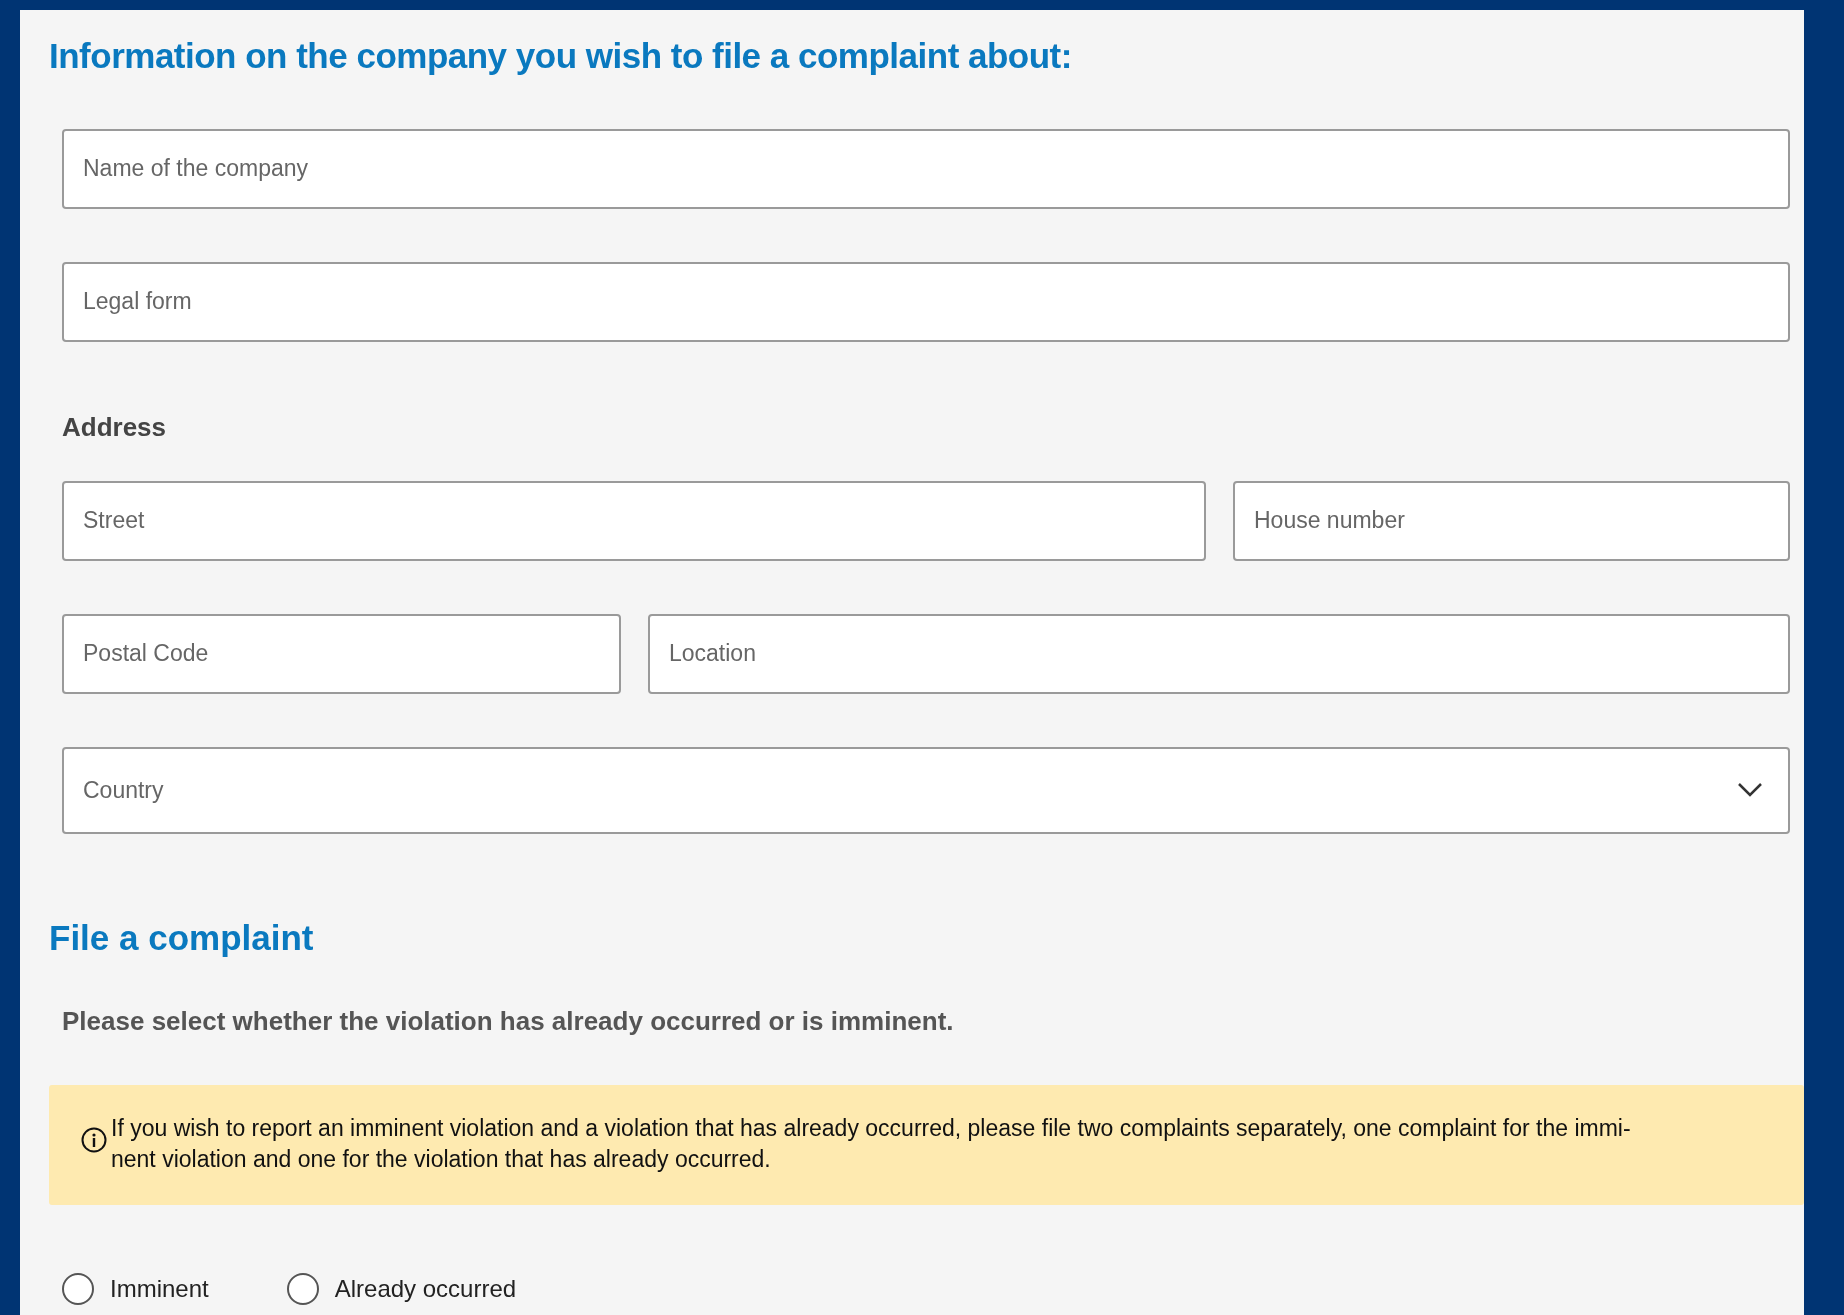 This screenshot has width=1844, height=1315. What do you see at coordinates (182, 937) in the screenshot?
I see `section-heading: File a complaint` at bounding box center [182, 937].